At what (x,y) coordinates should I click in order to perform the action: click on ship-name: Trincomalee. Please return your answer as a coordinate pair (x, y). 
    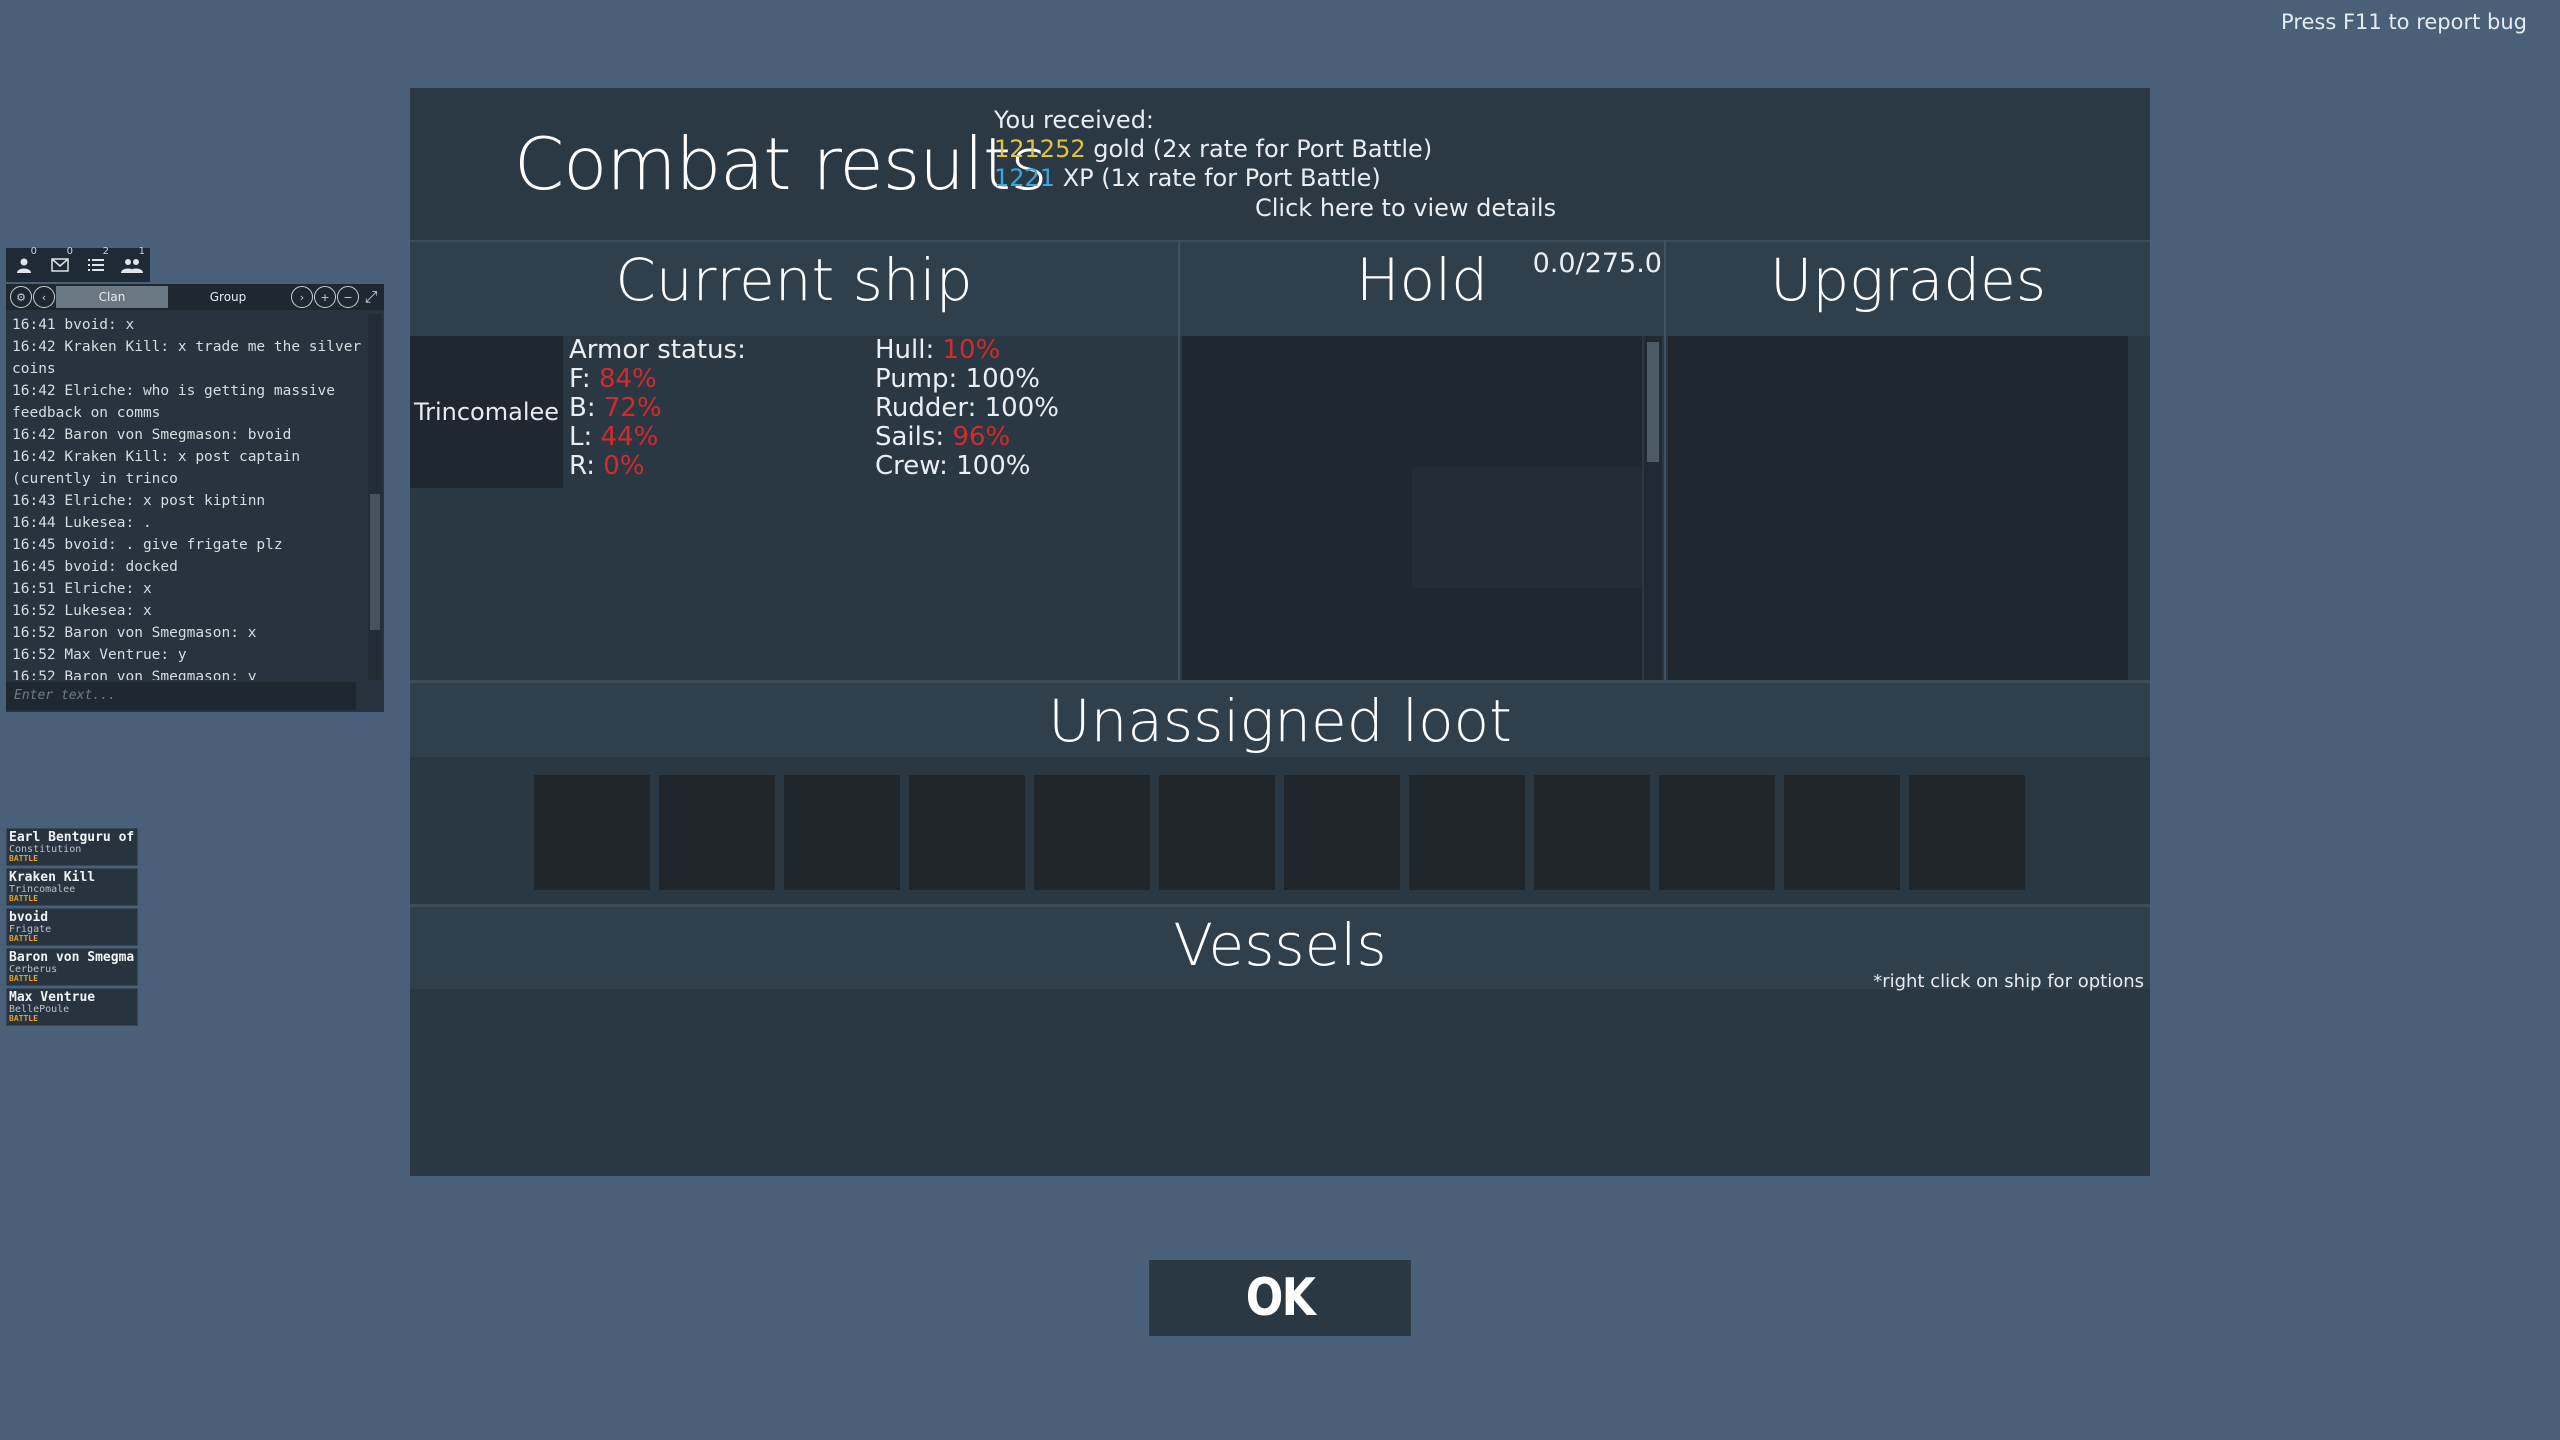
    Looking at the image, I should click on (486, 412).